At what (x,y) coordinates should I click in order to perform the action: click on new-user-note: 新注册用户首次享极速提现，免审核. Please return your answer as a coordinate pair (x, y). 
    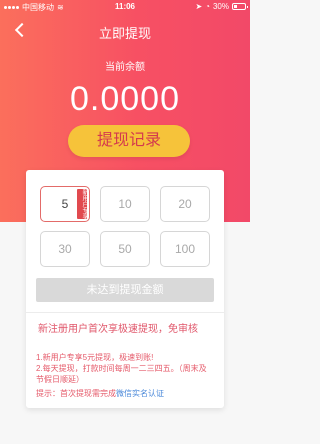
    Looking at the image, I should click on (118, 329).